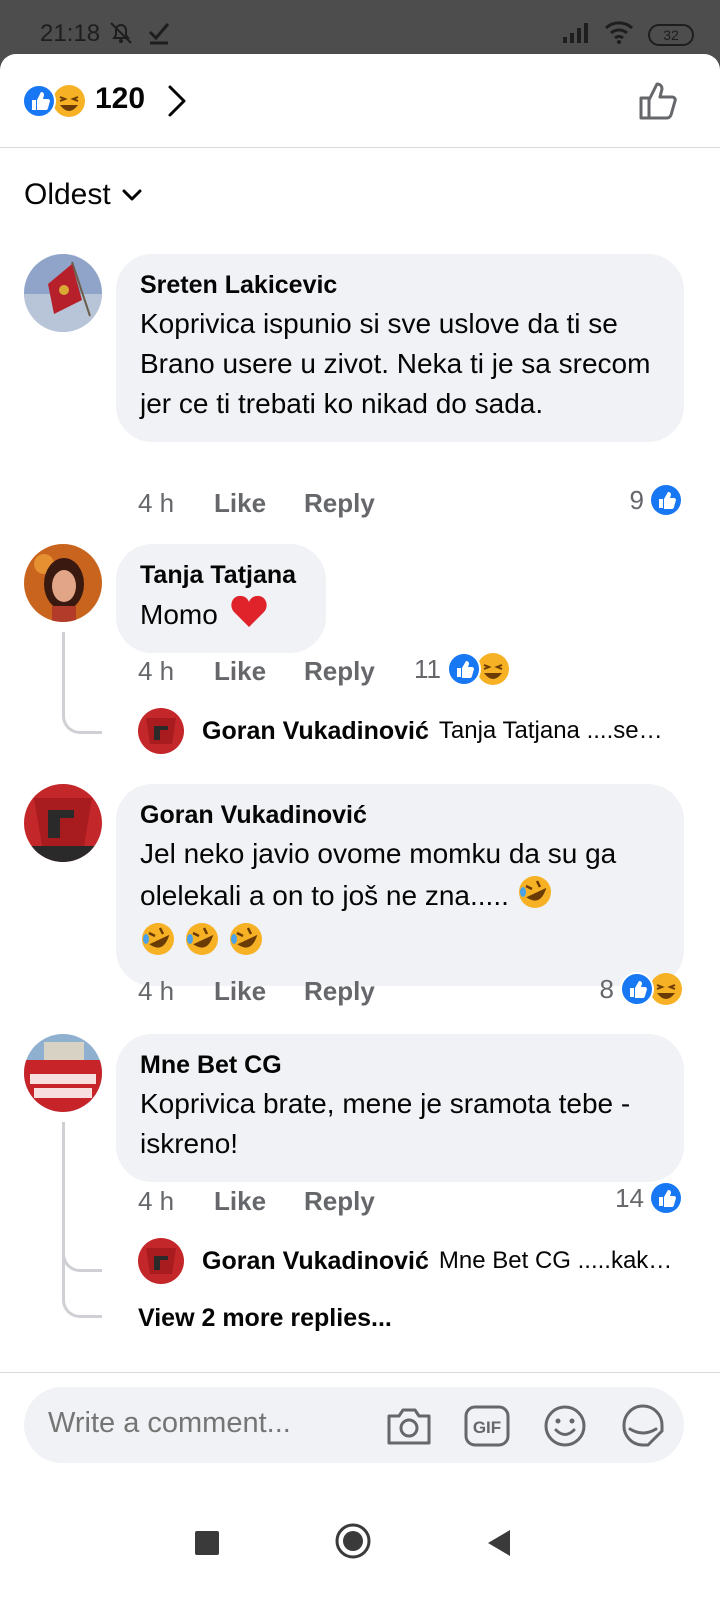 The image size is (720, 1600). What do you see at coordinates (400, 815) in the screenshot?
I see `comment-author: Goran Vukadinović` at bounding box center [400, 815].